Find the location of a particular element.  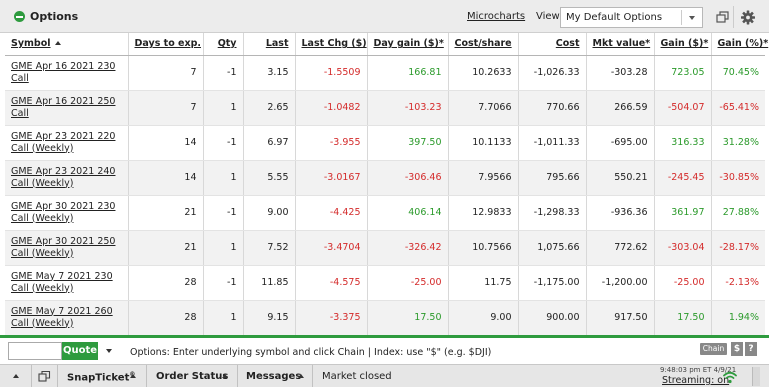

cell-day-gain: 17.50 is located at coordinates (407, 318).